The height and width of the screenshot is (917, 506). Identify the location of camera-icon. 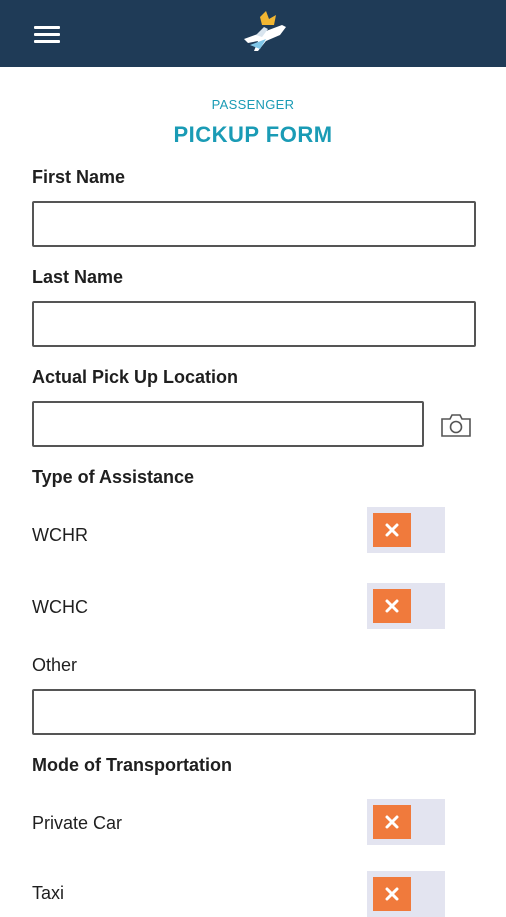
(456, 425).